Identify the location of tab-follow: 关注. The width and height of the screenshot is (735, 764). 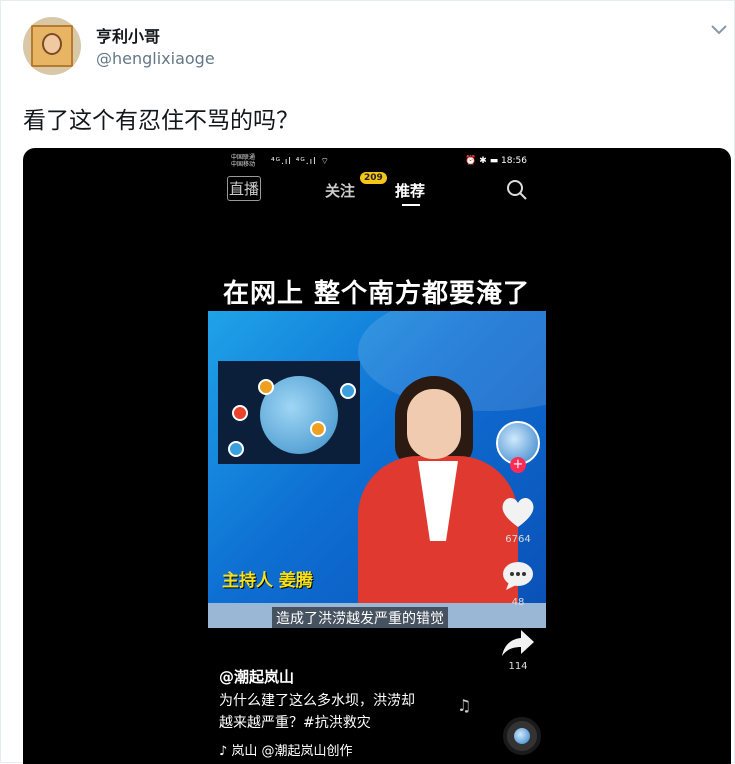
(340, 190).